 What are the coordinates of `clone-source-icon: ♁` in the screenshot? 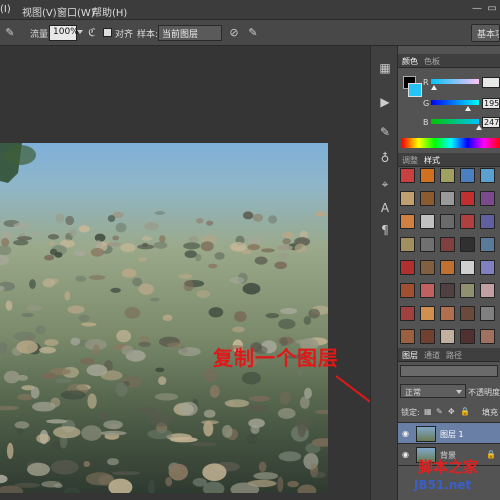 It's located at (385, 158).